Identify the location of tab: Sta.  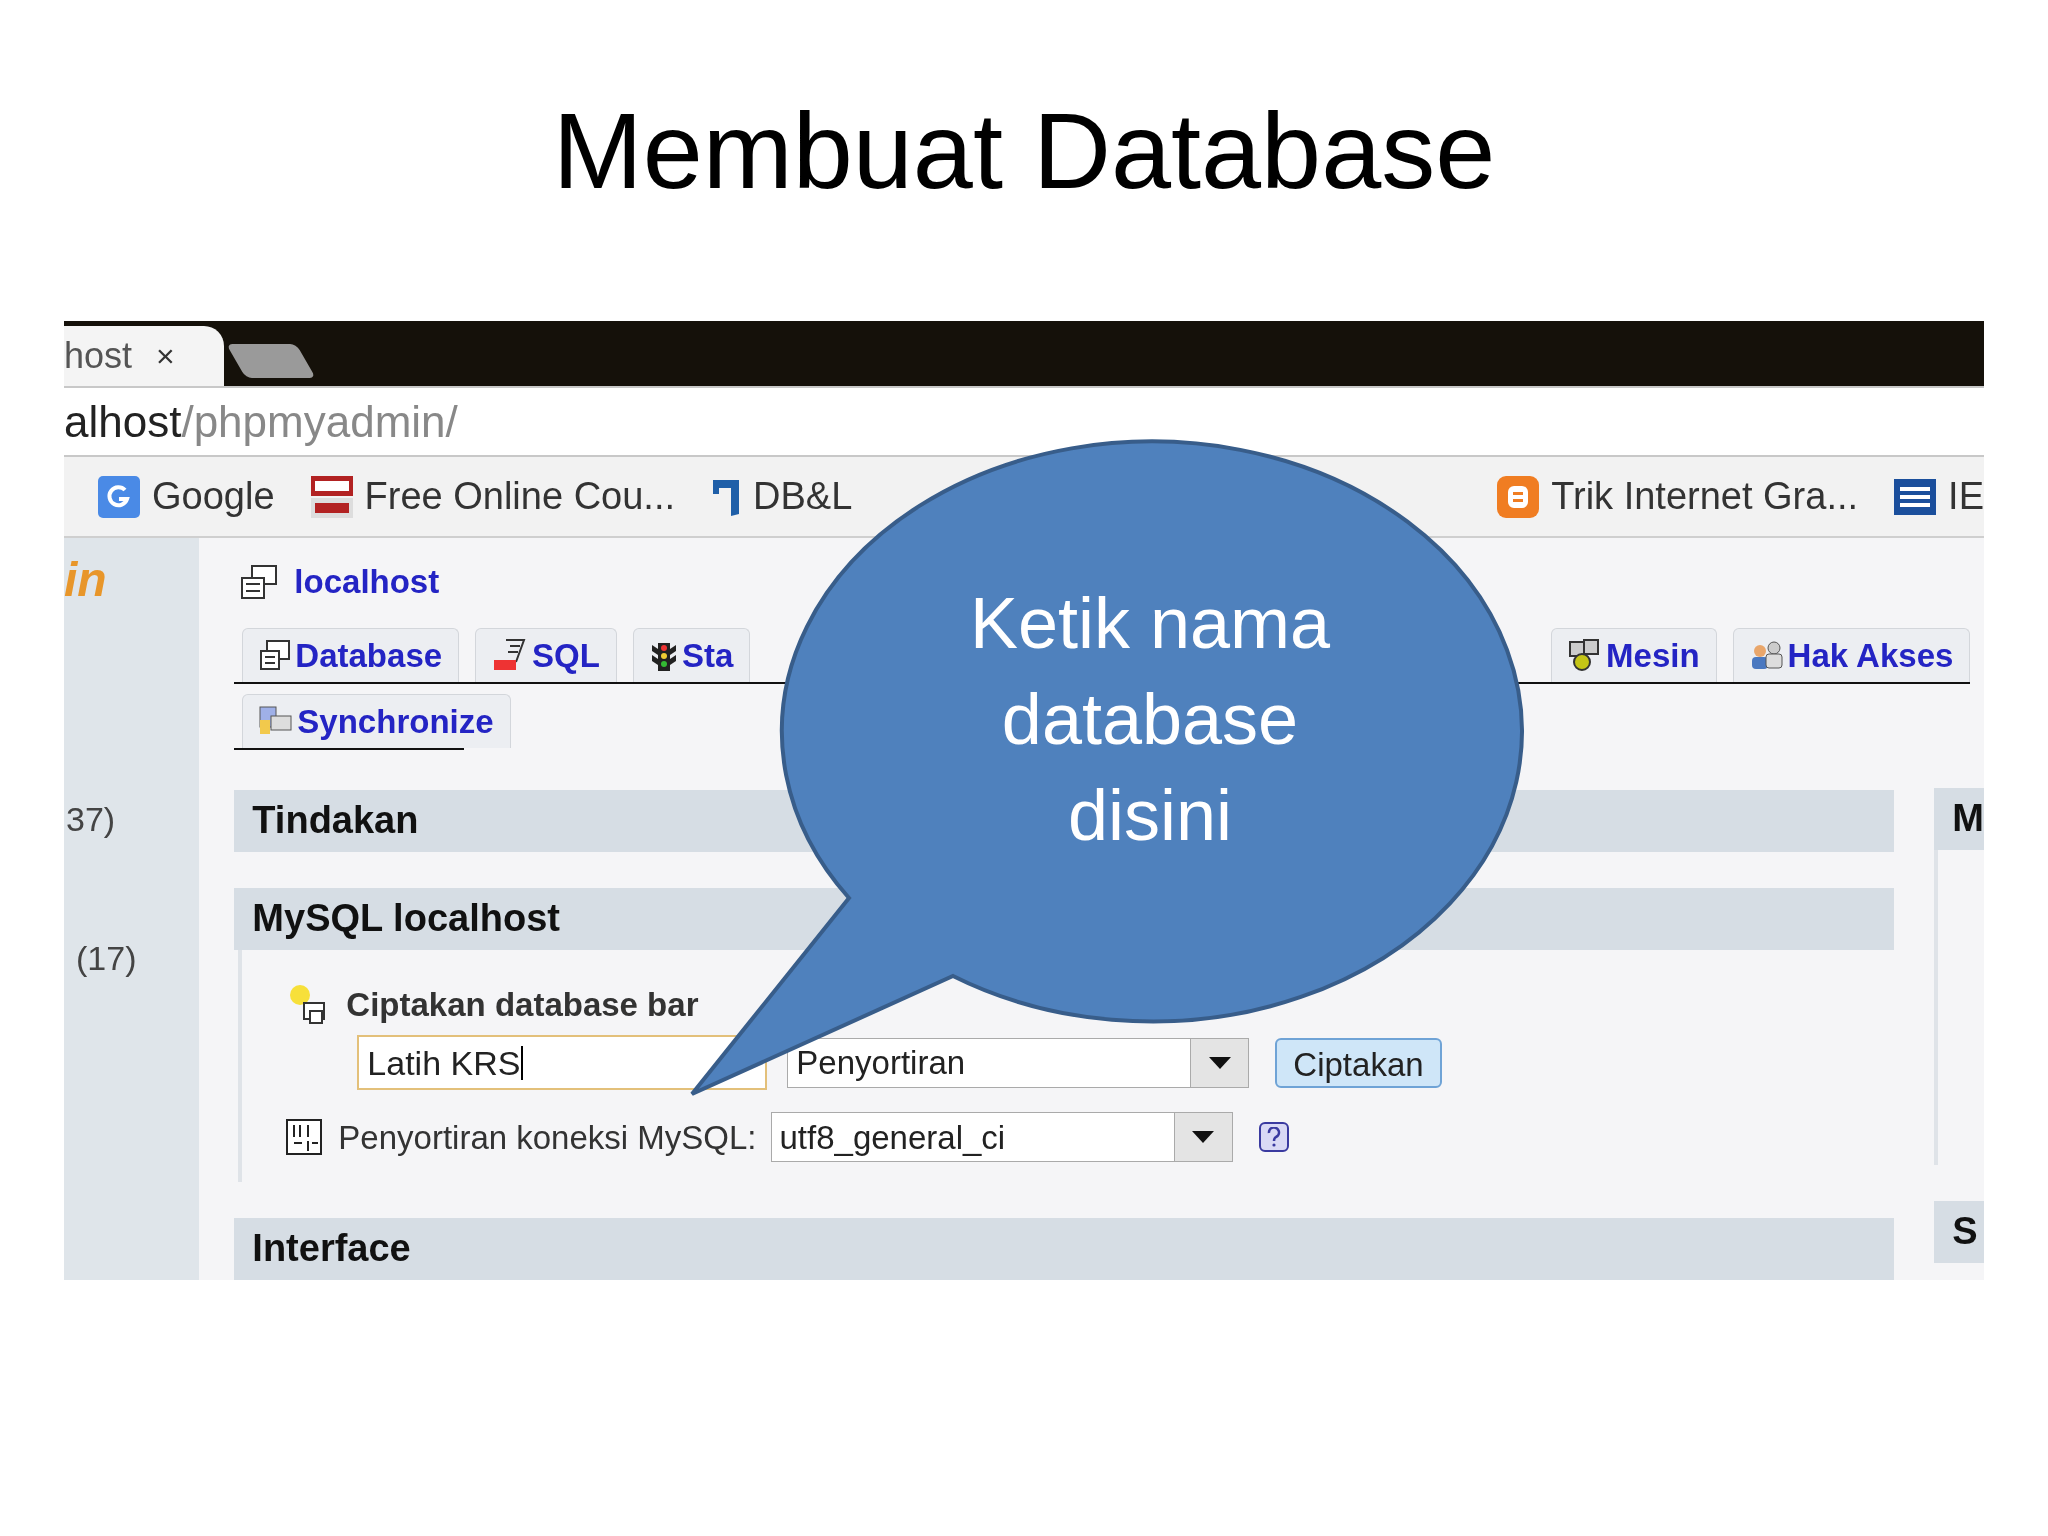
(691, 655).